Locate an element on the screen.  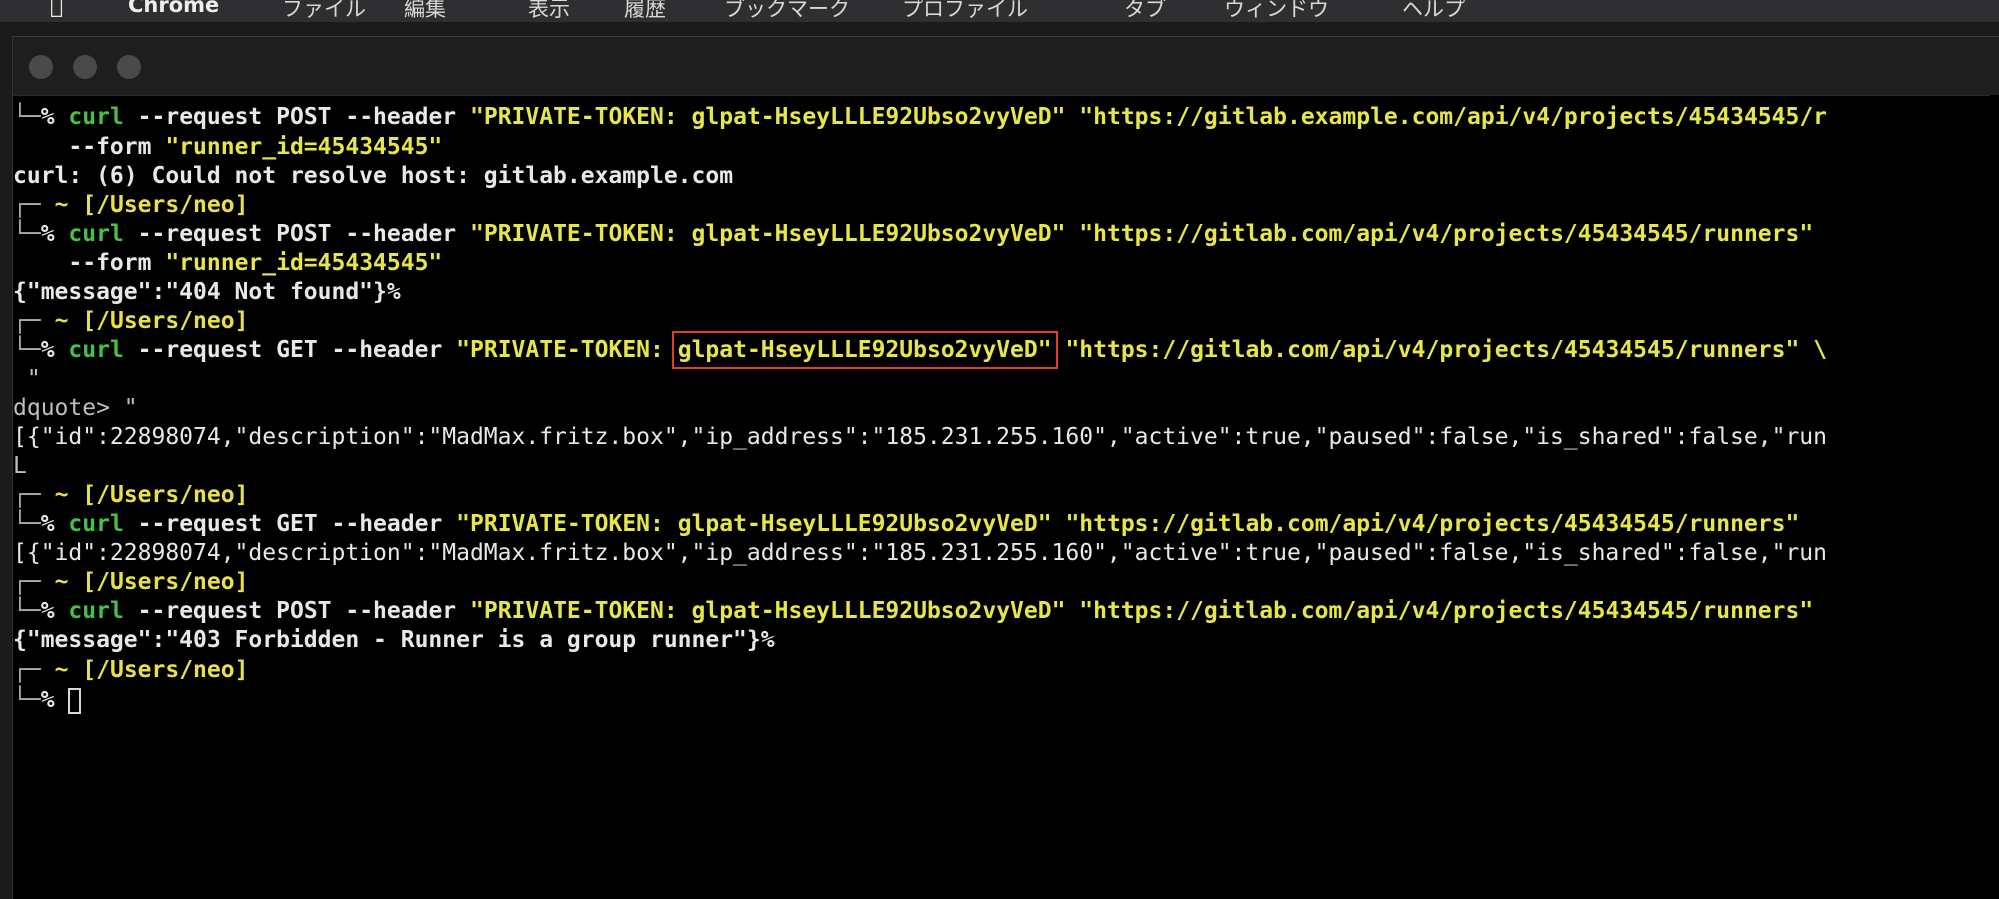
menu-item-help: ヘルプ is located at coordinates (1433, 11).